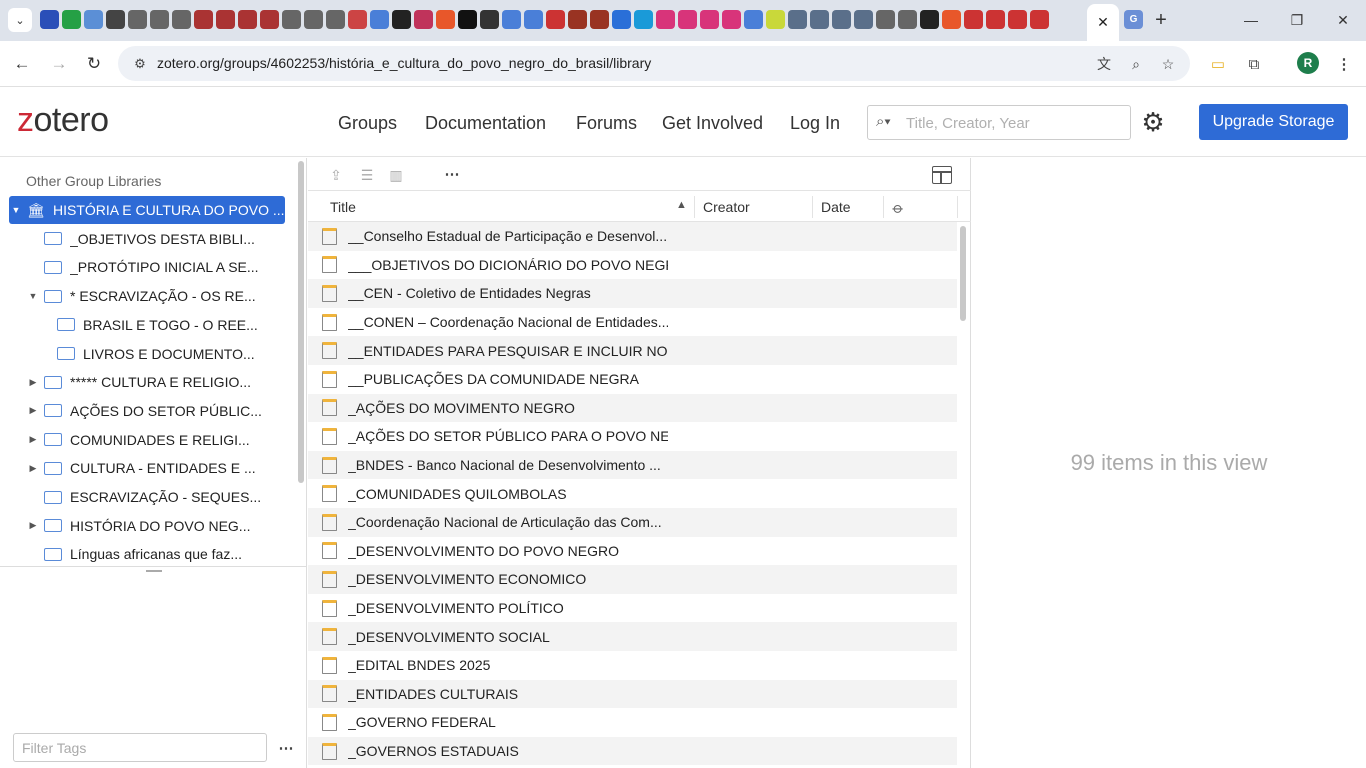 This screenshot has width=1366, height=768. I want to click on nav-groups: Groups, so click(367, 123).